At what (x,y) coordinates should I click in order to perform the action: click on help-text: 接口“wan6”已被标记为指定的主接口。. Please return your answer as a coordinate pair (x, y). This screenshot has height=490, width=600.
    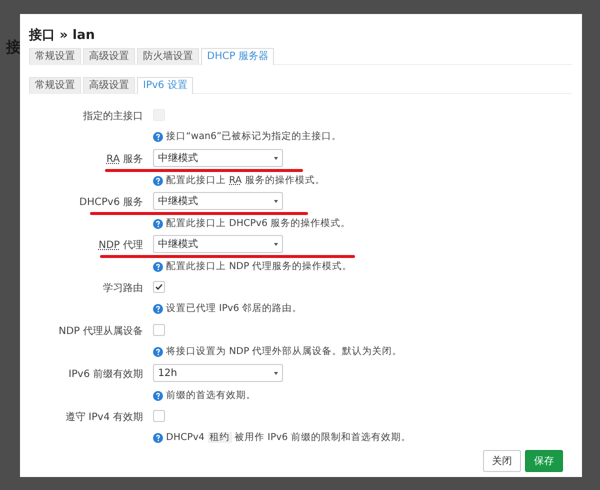
    Looking at the image, I should click on (254, 136).